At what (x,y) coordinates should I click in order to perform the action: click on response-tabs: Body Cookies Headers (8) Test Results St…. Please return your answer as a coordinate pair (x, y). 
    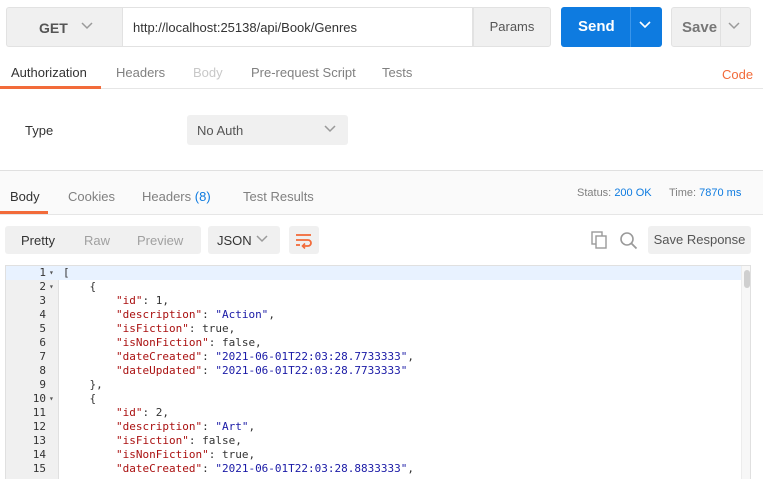
    Looking at the image, I should click on (381, 193).